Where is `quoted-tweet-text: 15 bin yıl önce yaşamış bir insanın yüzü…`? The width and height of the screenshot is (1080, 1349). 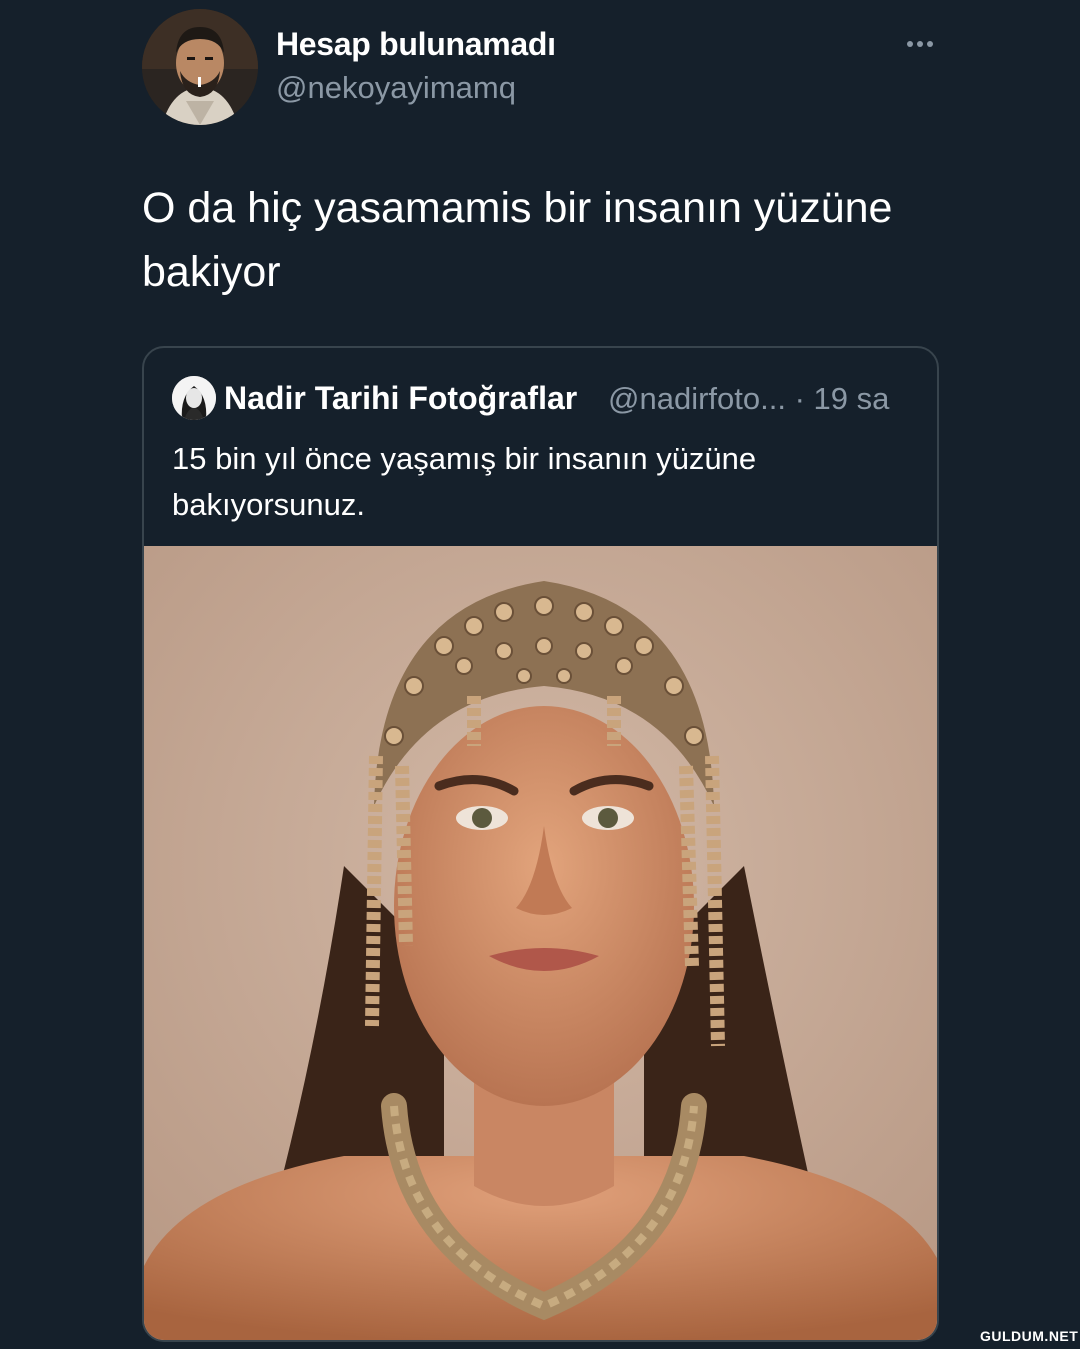 quoted-tweet-text: 15 bin yıl önce yaşamış bir insanın yüzü… is located at coordinates (464, 481).